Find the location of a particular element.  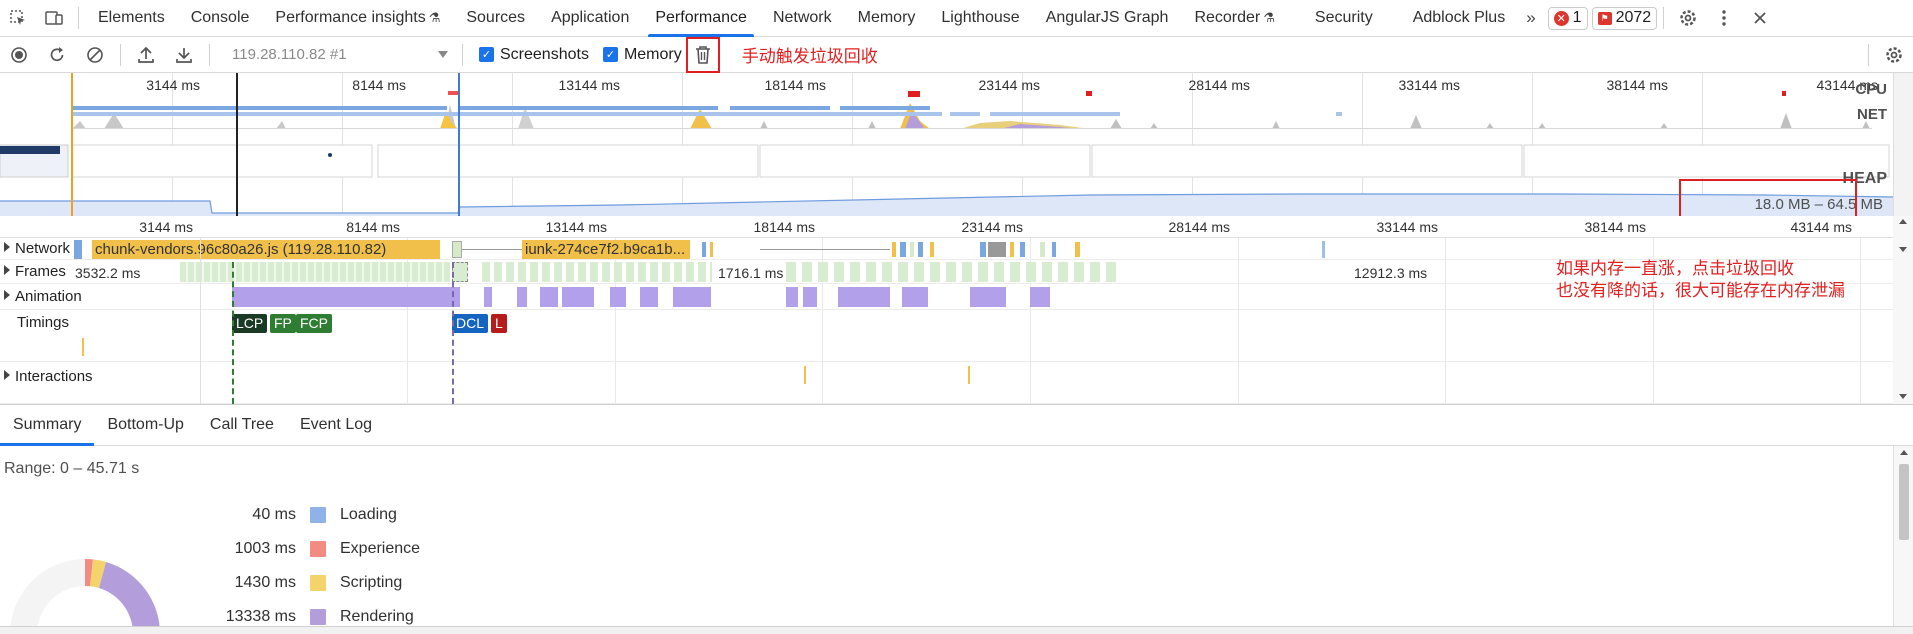

tab-label: Call Tree is located at coordinates (241, 424).